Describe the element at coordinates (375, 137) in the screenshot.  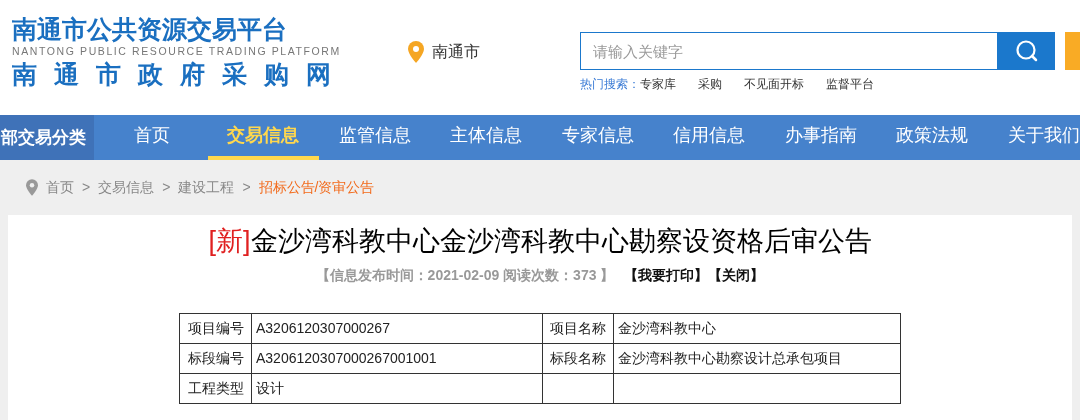
I see `nav-tab: 监管信息` at that location.